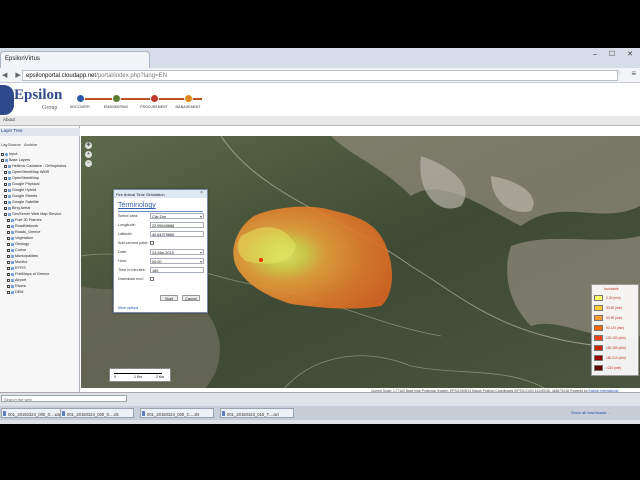 This screenshot has width=640, height=480. I want to click on layer-label: Hellenic Cadastre - Orthophotos, so click(39, 166).